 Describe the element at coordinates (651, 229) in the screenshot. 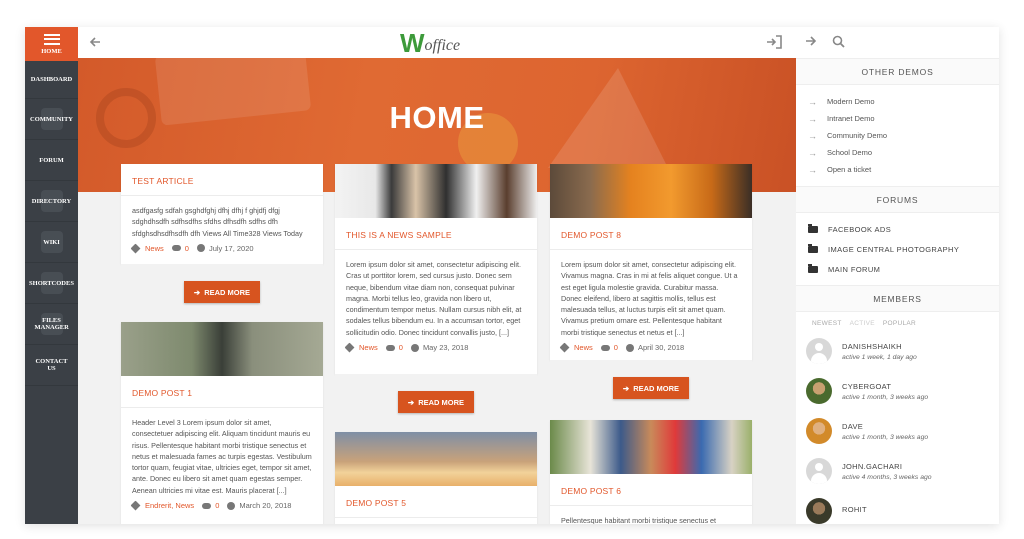

I see `post-title: DEMO POST 8` at that location.